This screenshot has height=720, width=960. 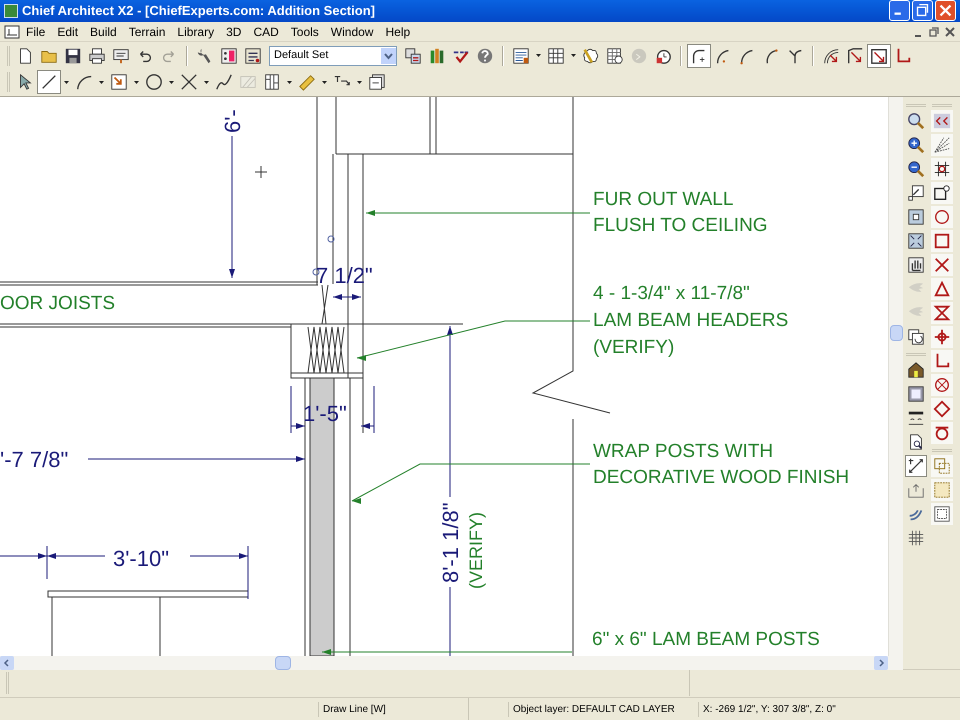 I want to click on status-text: Object layer: DEFAULT CAD LAYER, so click(x=603, y=709).